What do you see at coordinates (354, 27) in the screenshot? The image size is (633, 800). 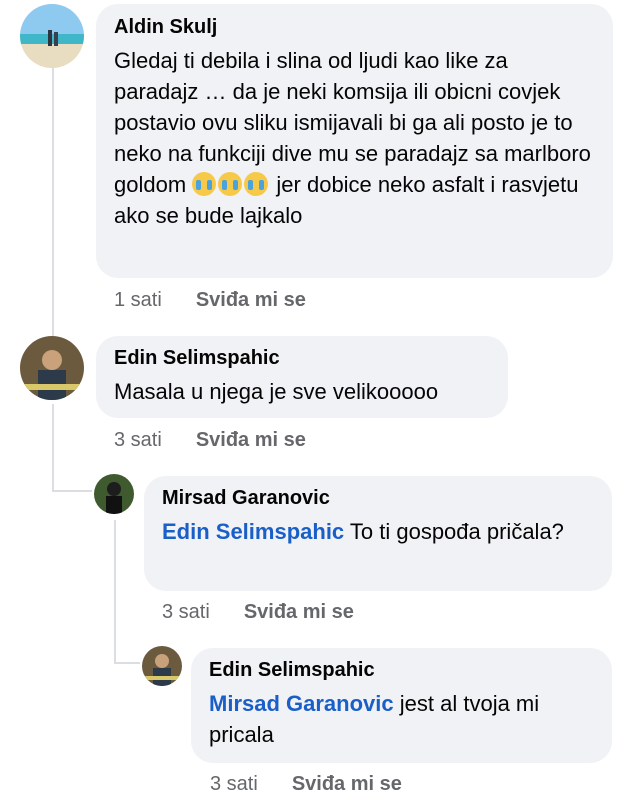 I see `comment-author: Aldin Skulj` at bounding box center [354, 27].